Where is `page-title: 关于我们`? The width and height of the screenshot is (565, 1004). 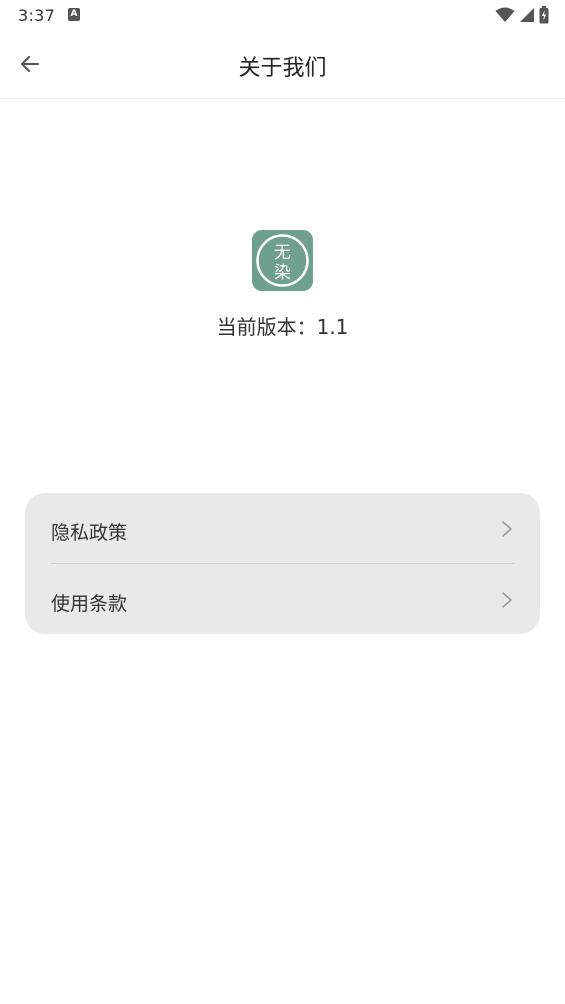
page-title: 关于我们 is located at coordinates (282, 68).